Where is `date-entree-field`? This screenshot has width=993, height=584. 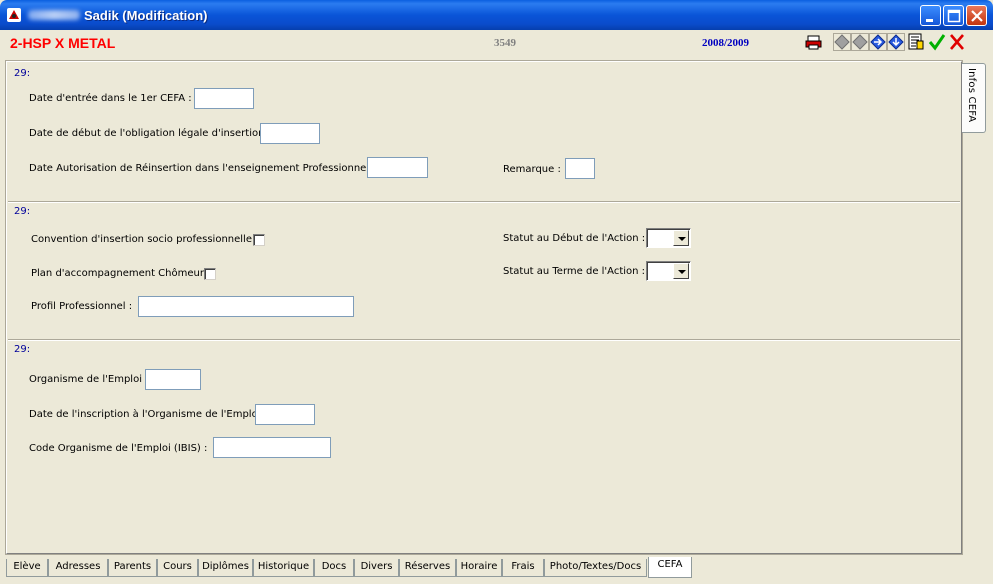 date-entree-field is located at coordinates (224, 98).